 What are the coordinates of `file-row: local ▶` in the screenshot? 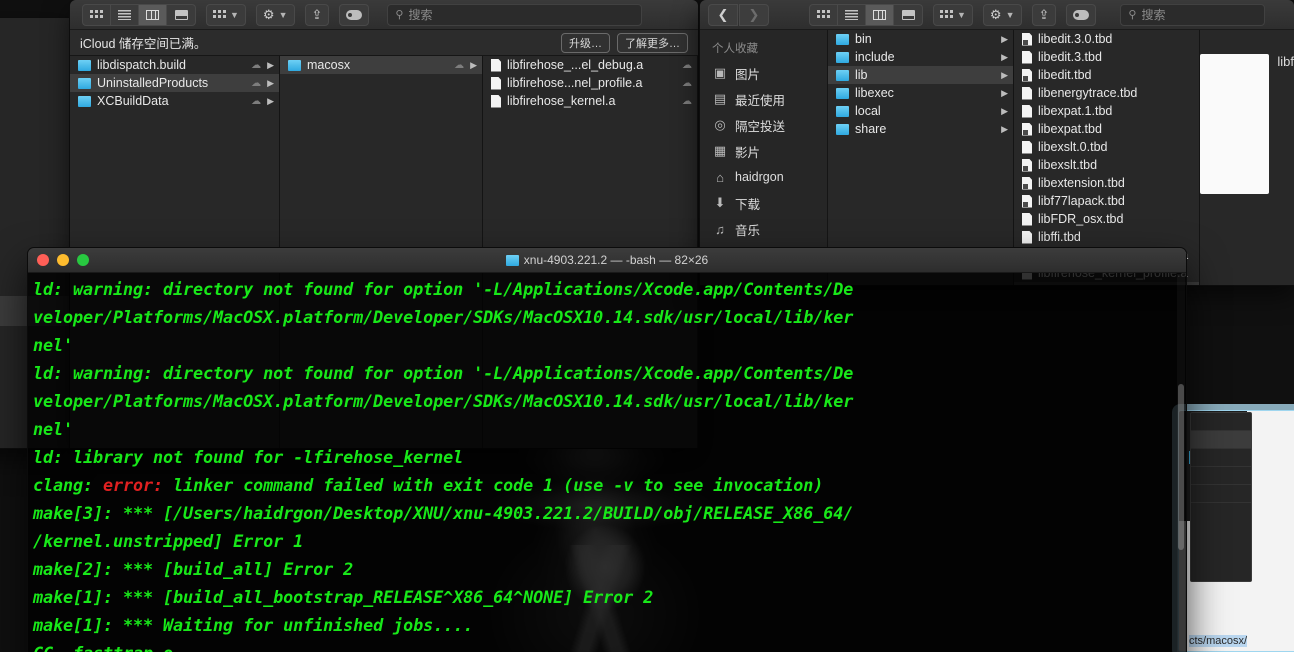 It's located at (920, 111).